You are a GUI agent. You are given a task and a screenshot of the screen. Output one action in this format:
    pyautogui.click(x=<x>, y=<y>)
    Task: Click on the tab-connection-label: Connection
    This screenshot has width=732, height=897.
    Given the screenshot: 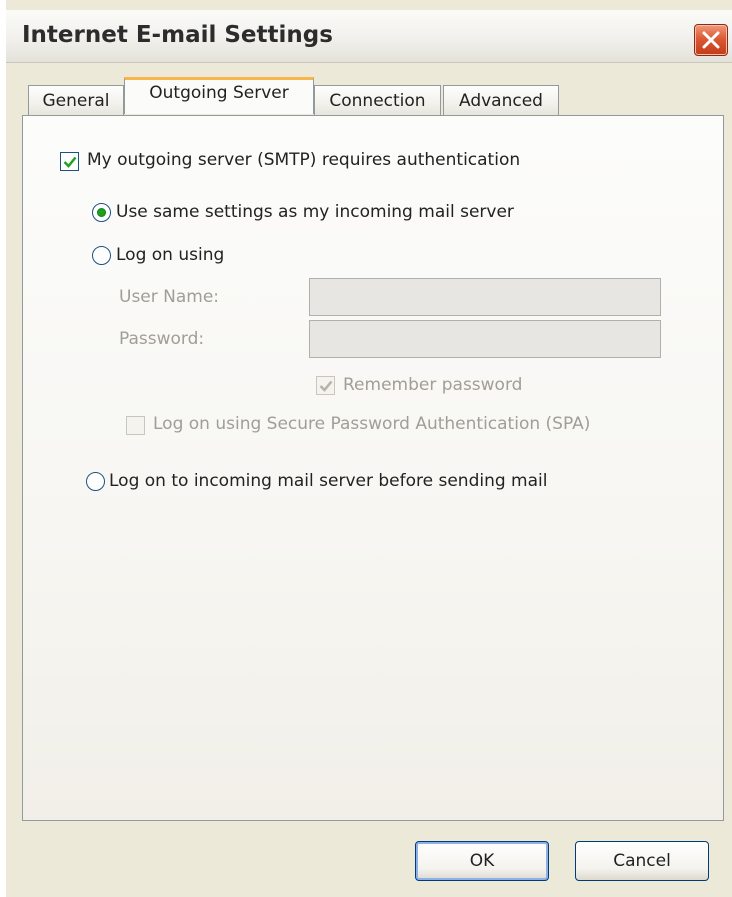 What is the action you would take?
    pyautogui.click(x=377, y=101)
    